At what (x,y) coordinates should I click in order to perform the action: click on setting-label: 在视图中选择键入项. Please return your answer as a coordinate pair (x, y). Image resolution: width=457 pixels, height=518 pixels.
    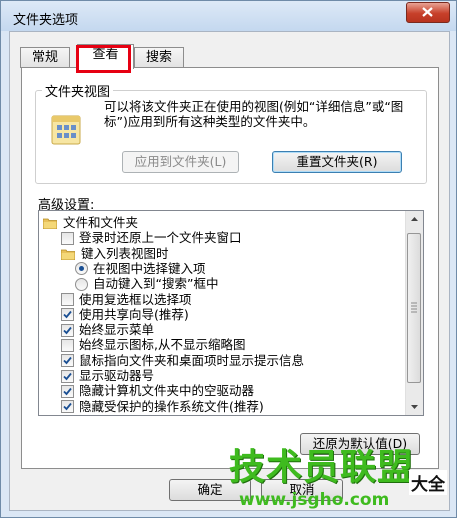
    Looking at the image, I should click on (149, 268).